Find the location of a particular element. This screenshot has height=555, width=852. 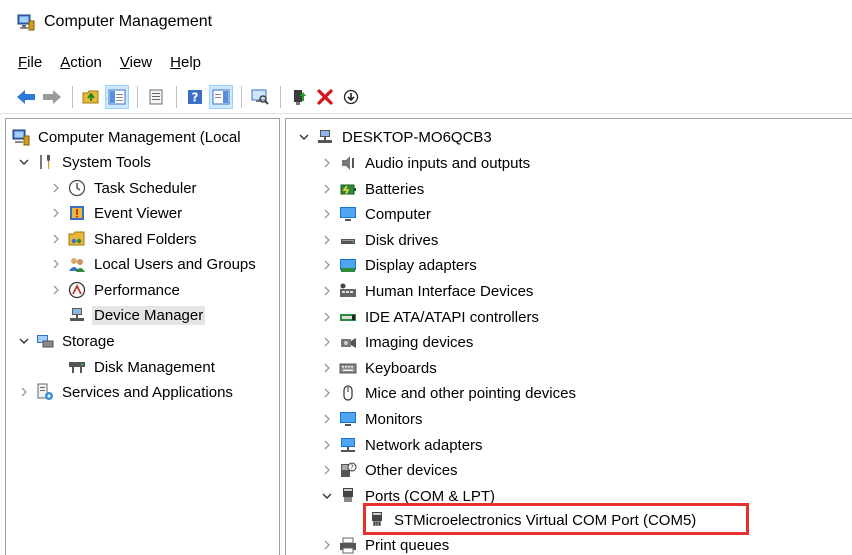

device-category-disk-drives: Disk drives is located at coordinates (379, 240).